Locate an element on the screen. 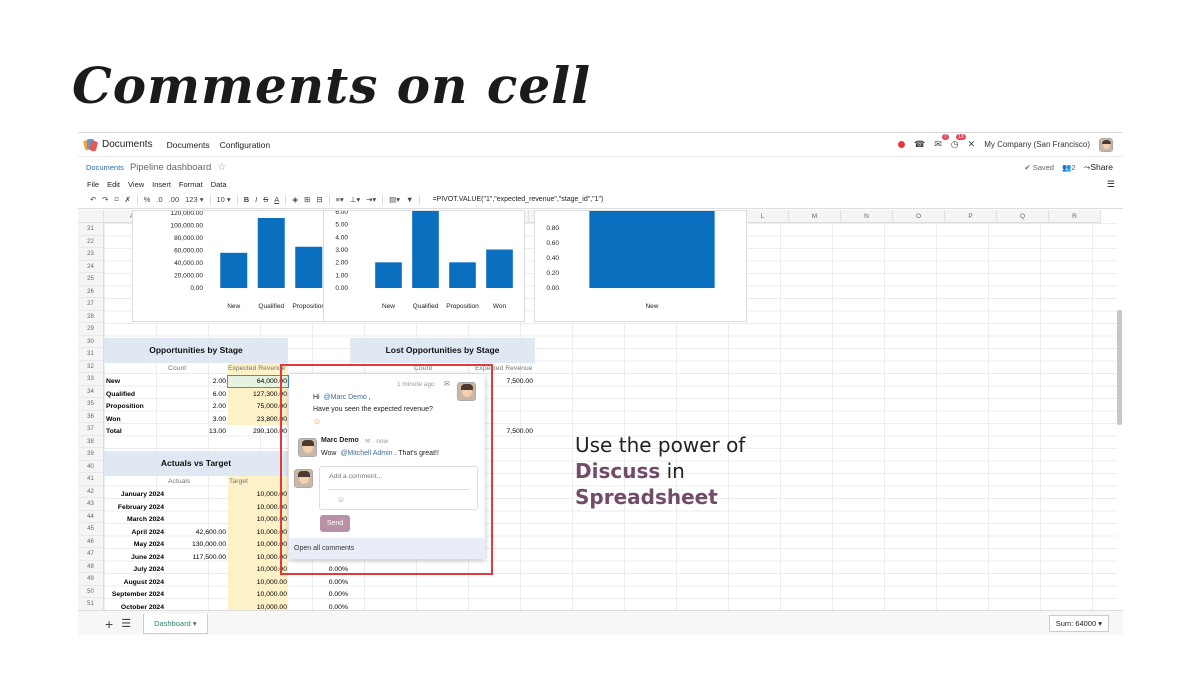 The width and height of the screenshot is (1200, 675). column-header: R is located at coordinates (1075, 216).